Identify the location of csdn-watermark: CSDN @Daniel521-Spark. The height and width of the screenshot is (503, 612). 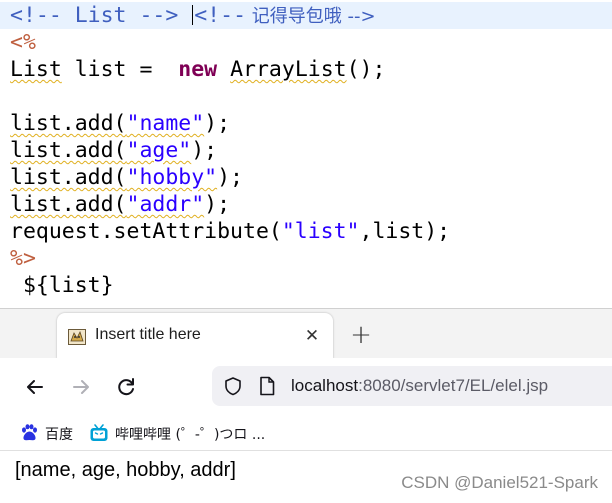
(499, 482).